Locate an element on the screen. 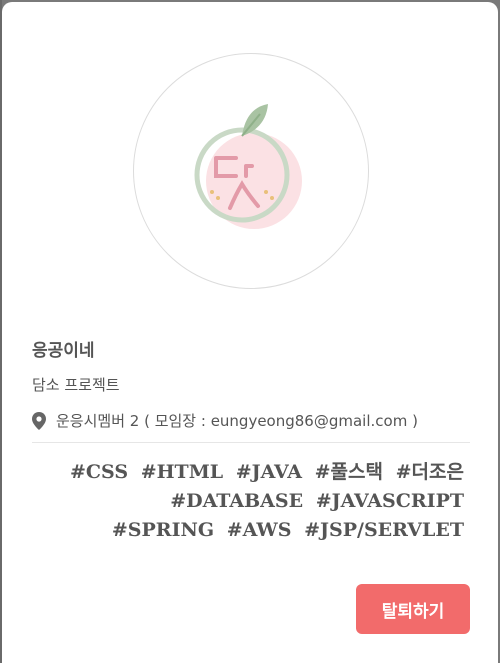 Image resolution: width=500 pixels, height=663 pixels. tag: #JAVA is located at coordinates (268, 472).